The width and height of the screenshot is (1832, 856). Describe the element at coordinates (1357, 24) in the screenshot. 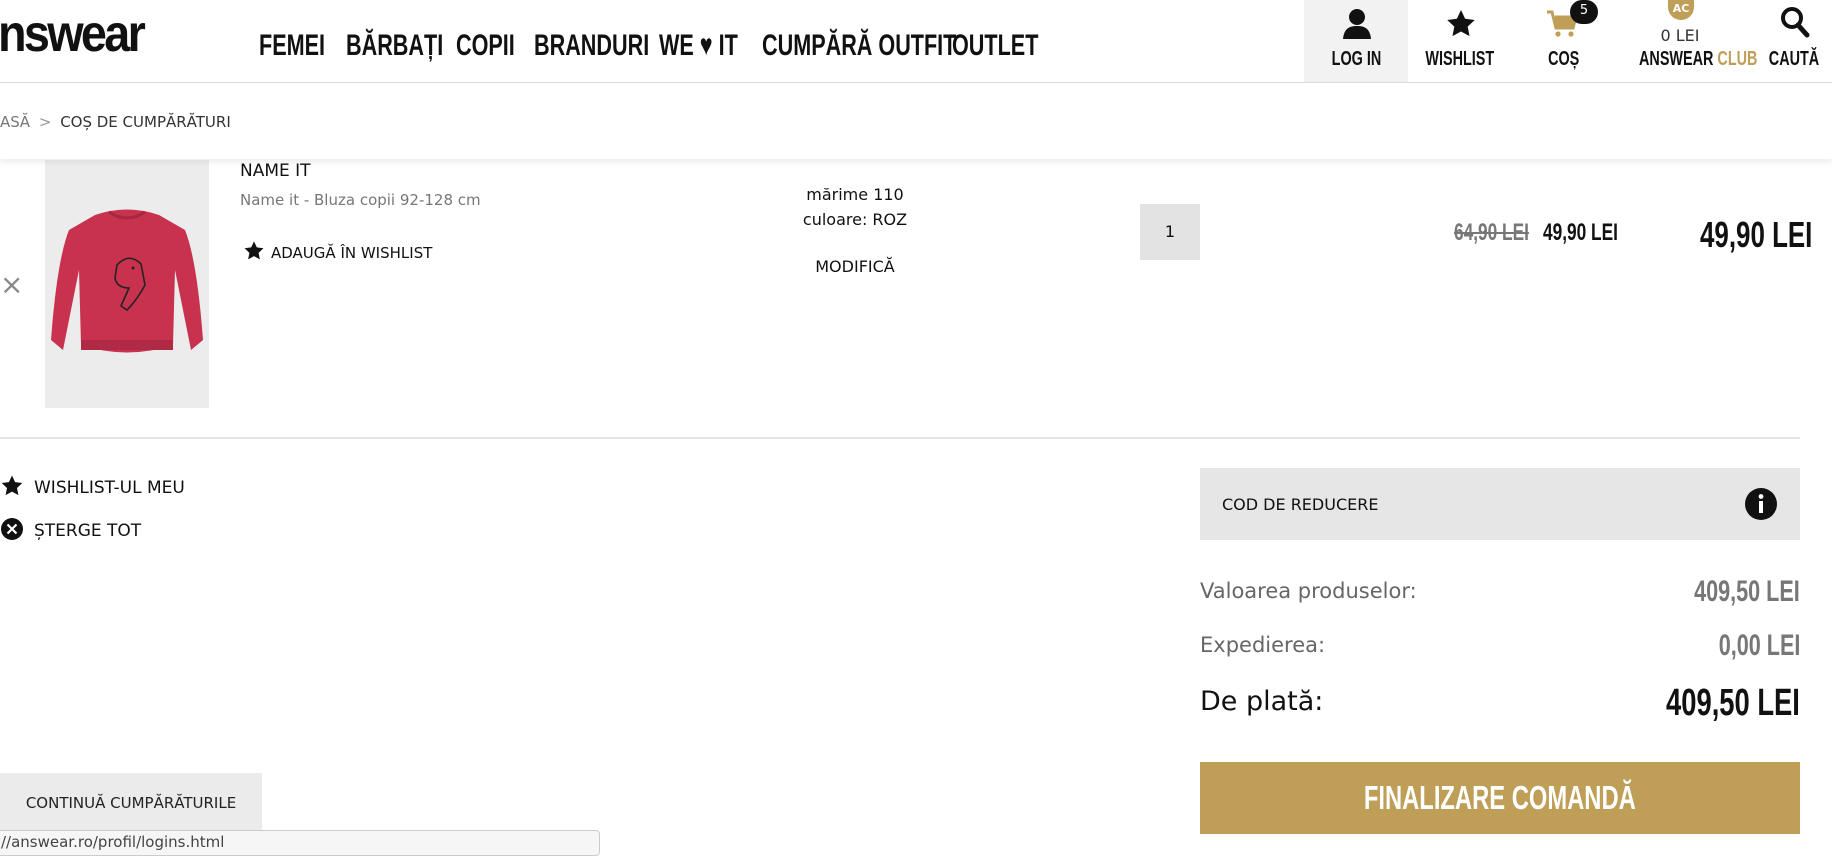

I see `user-icon` at that location.